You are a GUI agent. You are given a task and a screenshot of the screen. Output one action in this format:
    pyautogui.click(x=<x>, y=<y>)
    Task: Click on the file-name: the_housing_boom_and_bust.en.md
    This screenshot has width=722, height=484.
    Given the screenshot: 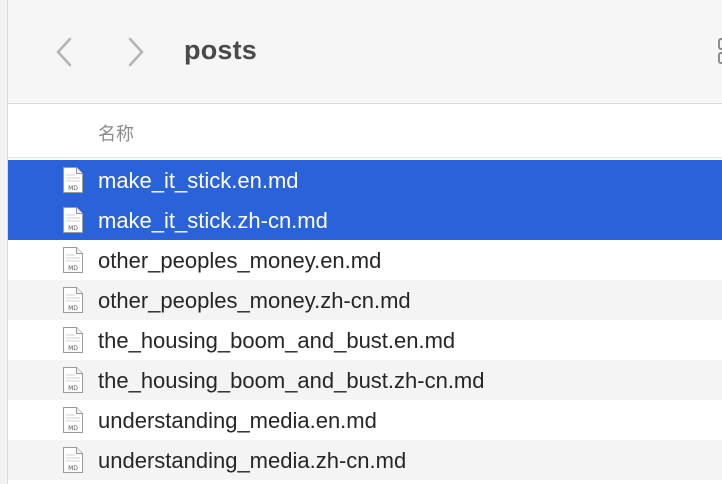 What is the action you would take?
    pyautogui.click(x=277, y=340)
    